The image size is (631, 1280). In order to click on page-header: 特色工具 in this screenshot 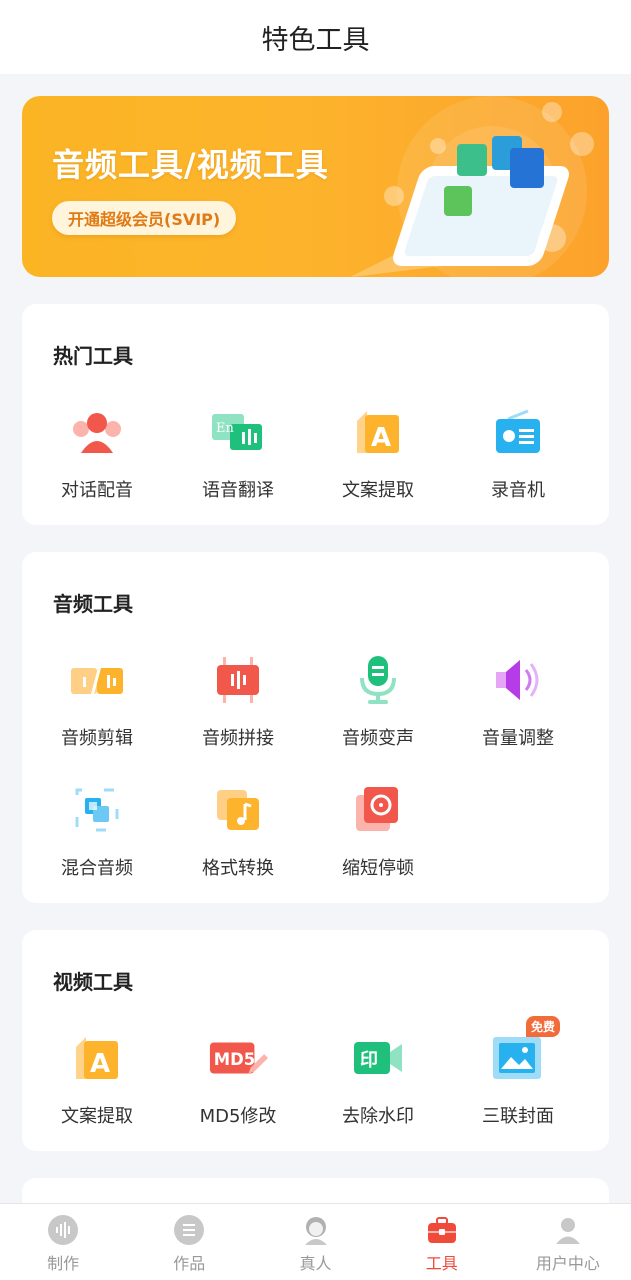, I will do `click(315, 37)`.